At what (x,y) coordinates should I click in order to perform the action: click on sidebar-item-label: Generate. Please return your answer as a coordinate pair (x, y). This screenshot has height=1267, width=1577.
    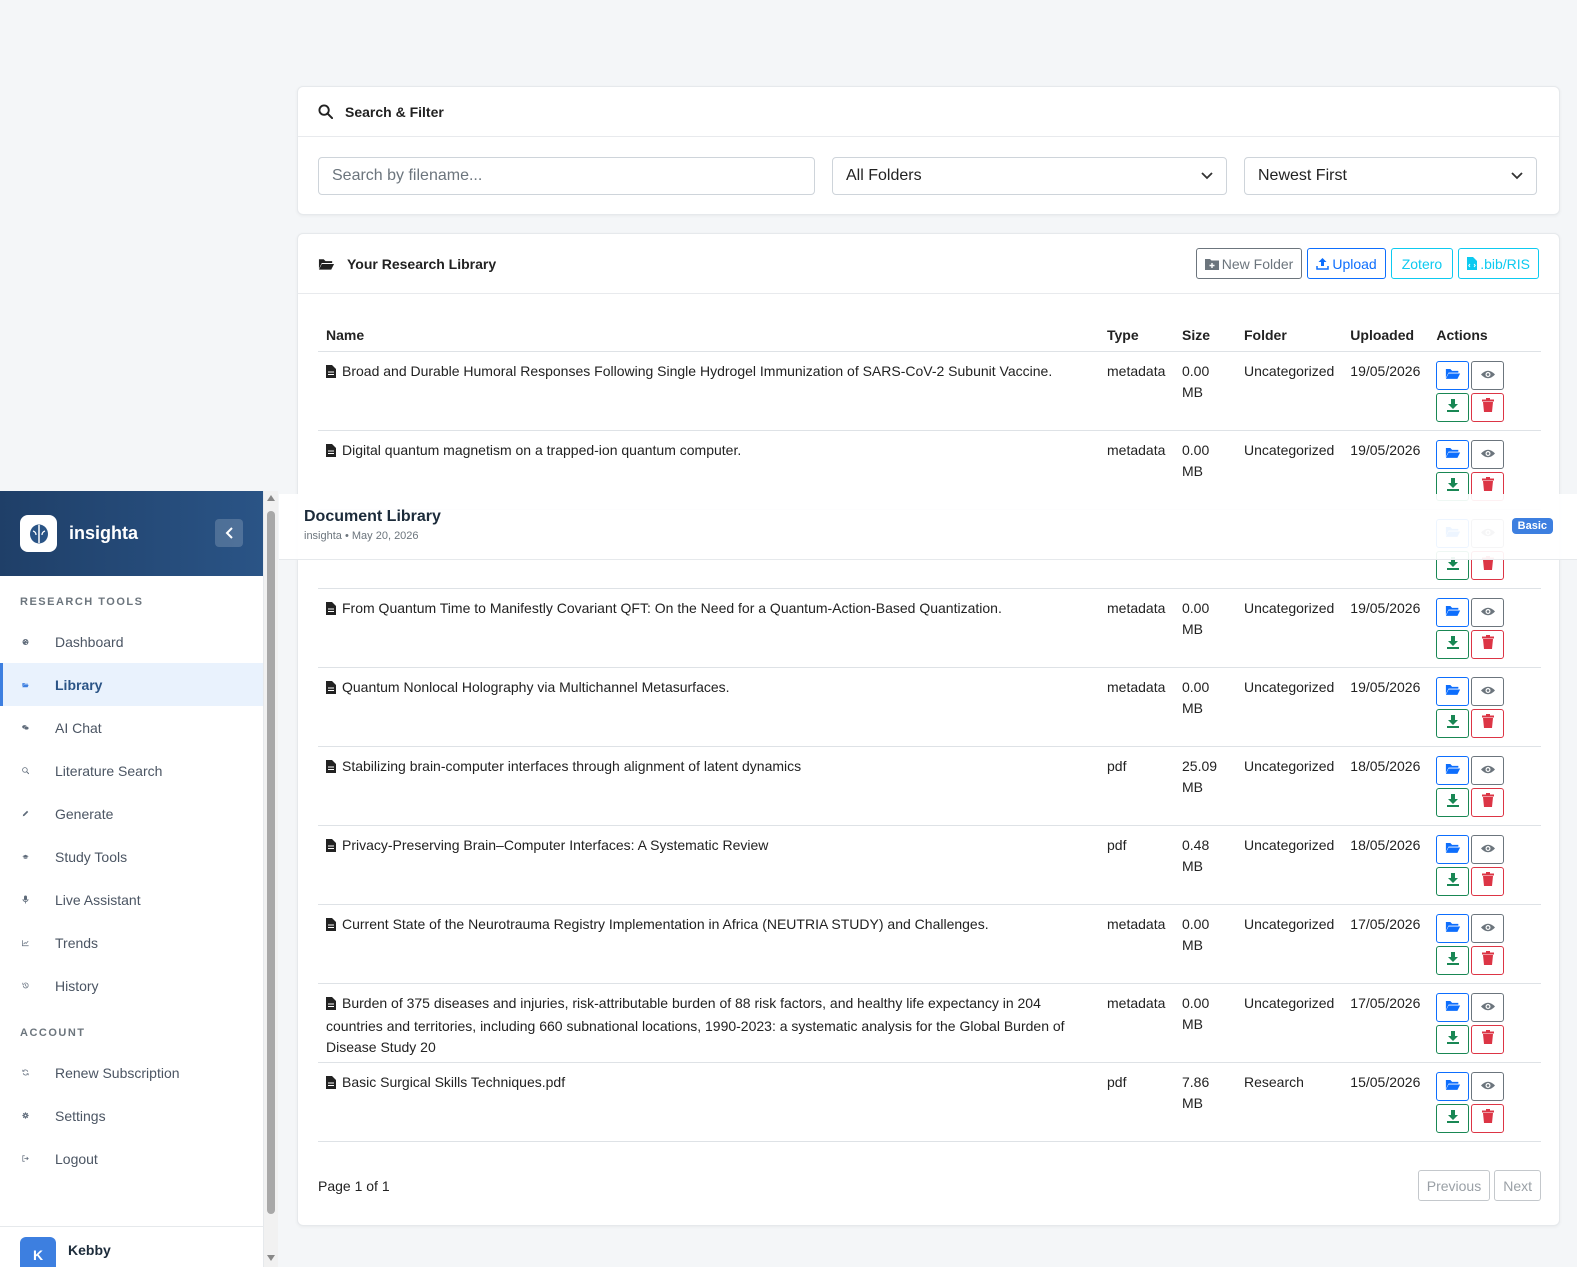
    Looking at the image, I should click on (84, 813).